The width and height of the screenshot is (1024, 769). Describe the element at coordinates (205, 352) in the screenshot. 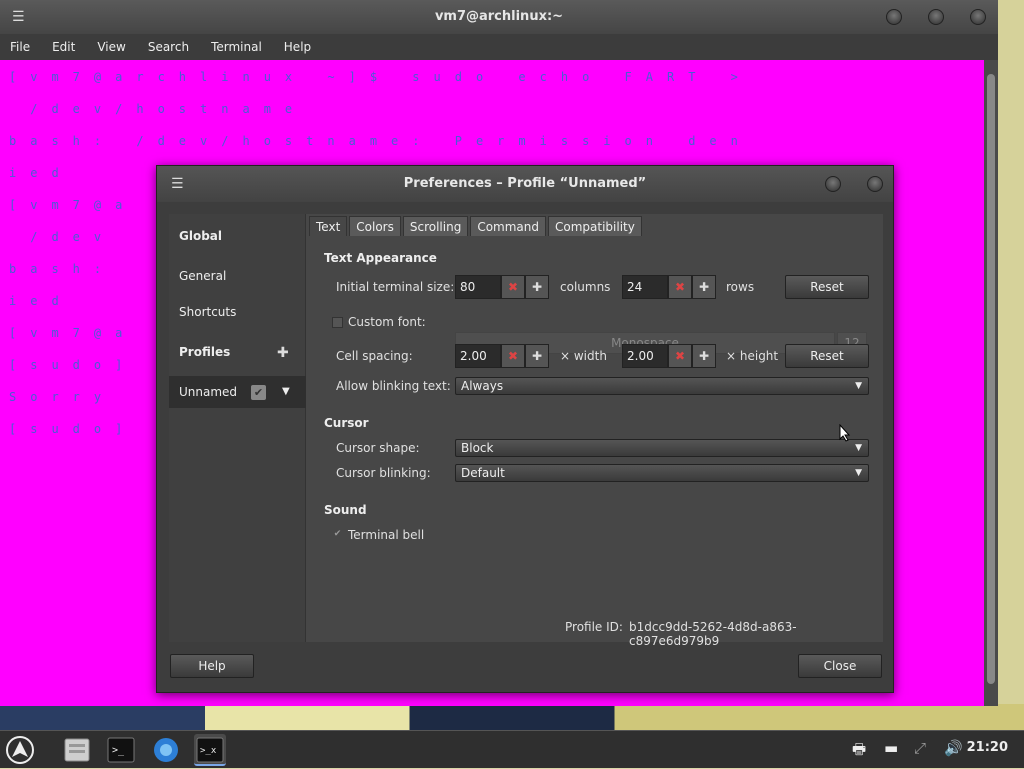

I see `sidebar-heading-profiles: Profiles` at that location.